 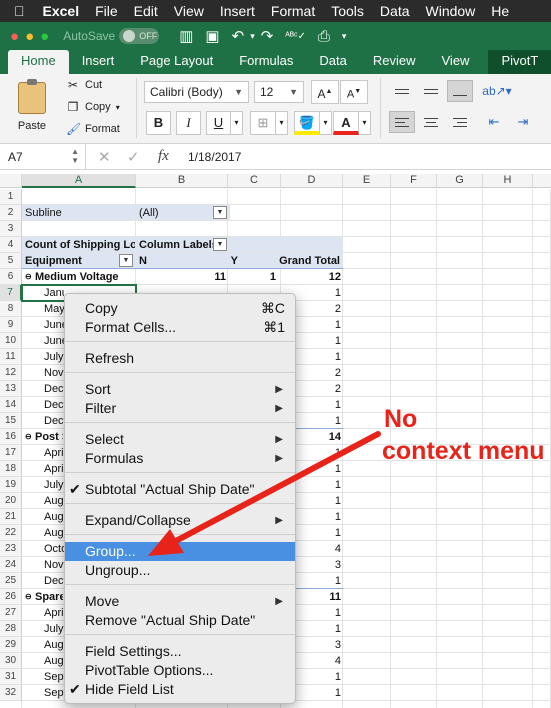 What do you see at coordinates (508, 181) in the screenshot?
I see `column-header-h: H` at bounding box center [508, 181].